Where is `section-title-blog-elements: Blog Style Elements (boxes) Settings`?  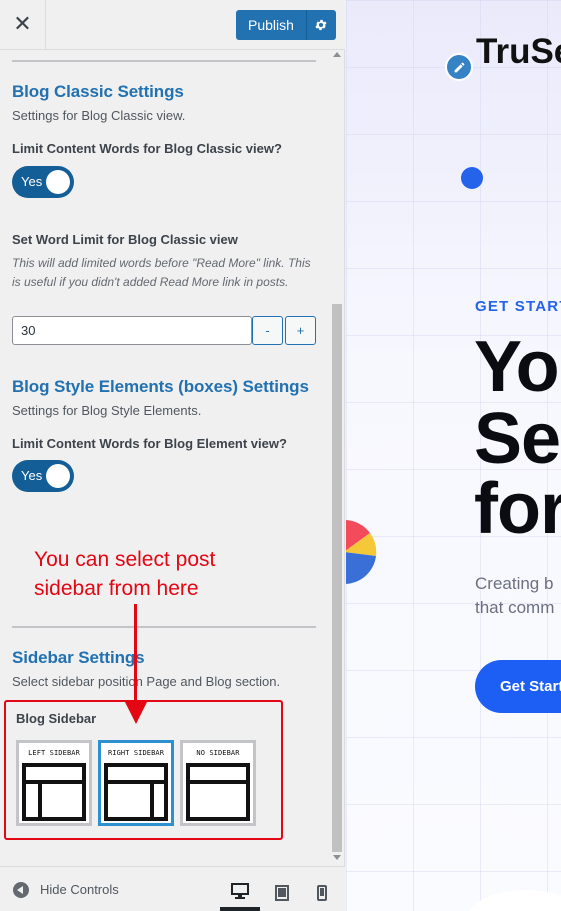
section-title-blog-elements: Blog Style Elements (boxes) Settings is located at coordinates (160, 386).